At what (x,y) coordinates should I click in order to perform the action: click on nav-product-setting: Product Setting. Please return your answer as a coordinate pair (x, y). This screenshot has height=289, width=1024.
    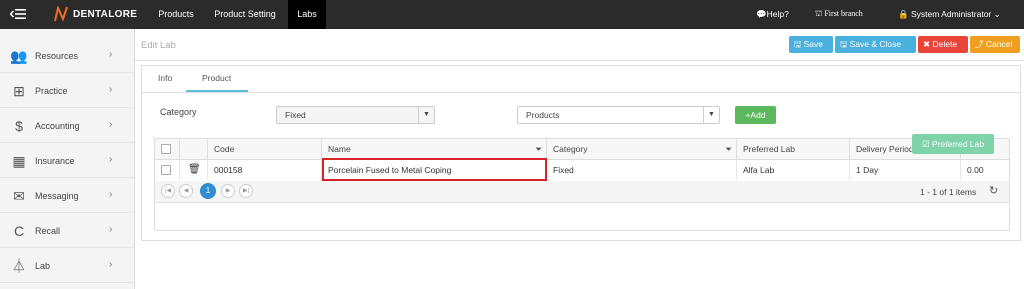
    Looking at the image, I should click on (245, 14).